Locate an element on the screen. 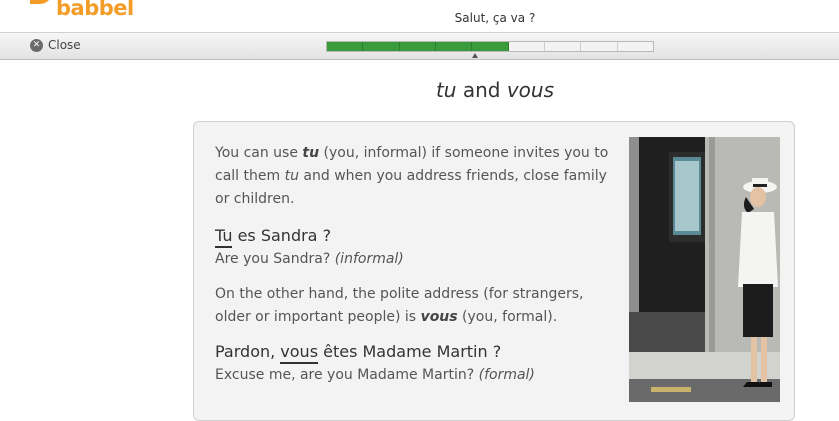 The height and width of the screenshot is (421, 839). example1-rest: es Sandra ? is located at coordinates (282, 235).